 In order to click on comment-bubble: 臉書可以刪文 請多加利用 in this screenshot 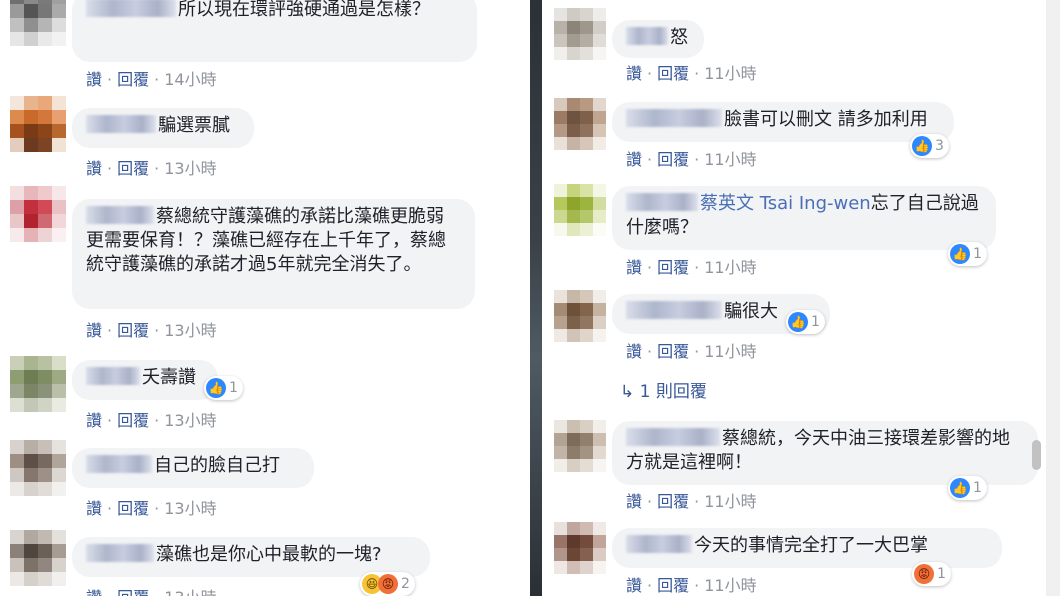, I will do `click(783, 122)`.